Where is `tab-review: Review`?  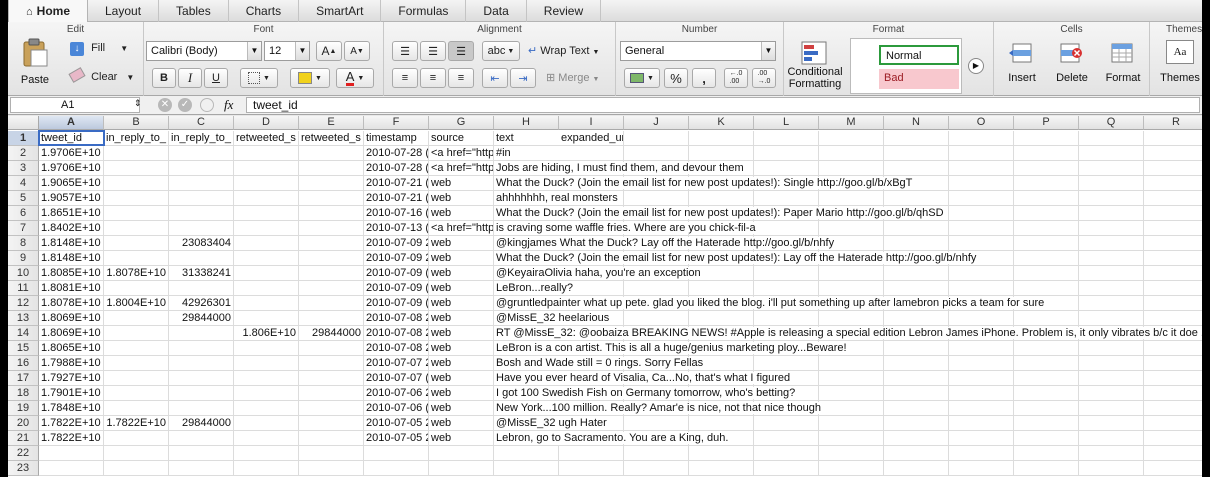
tab-review: Review is located at coordinates (564, 11).